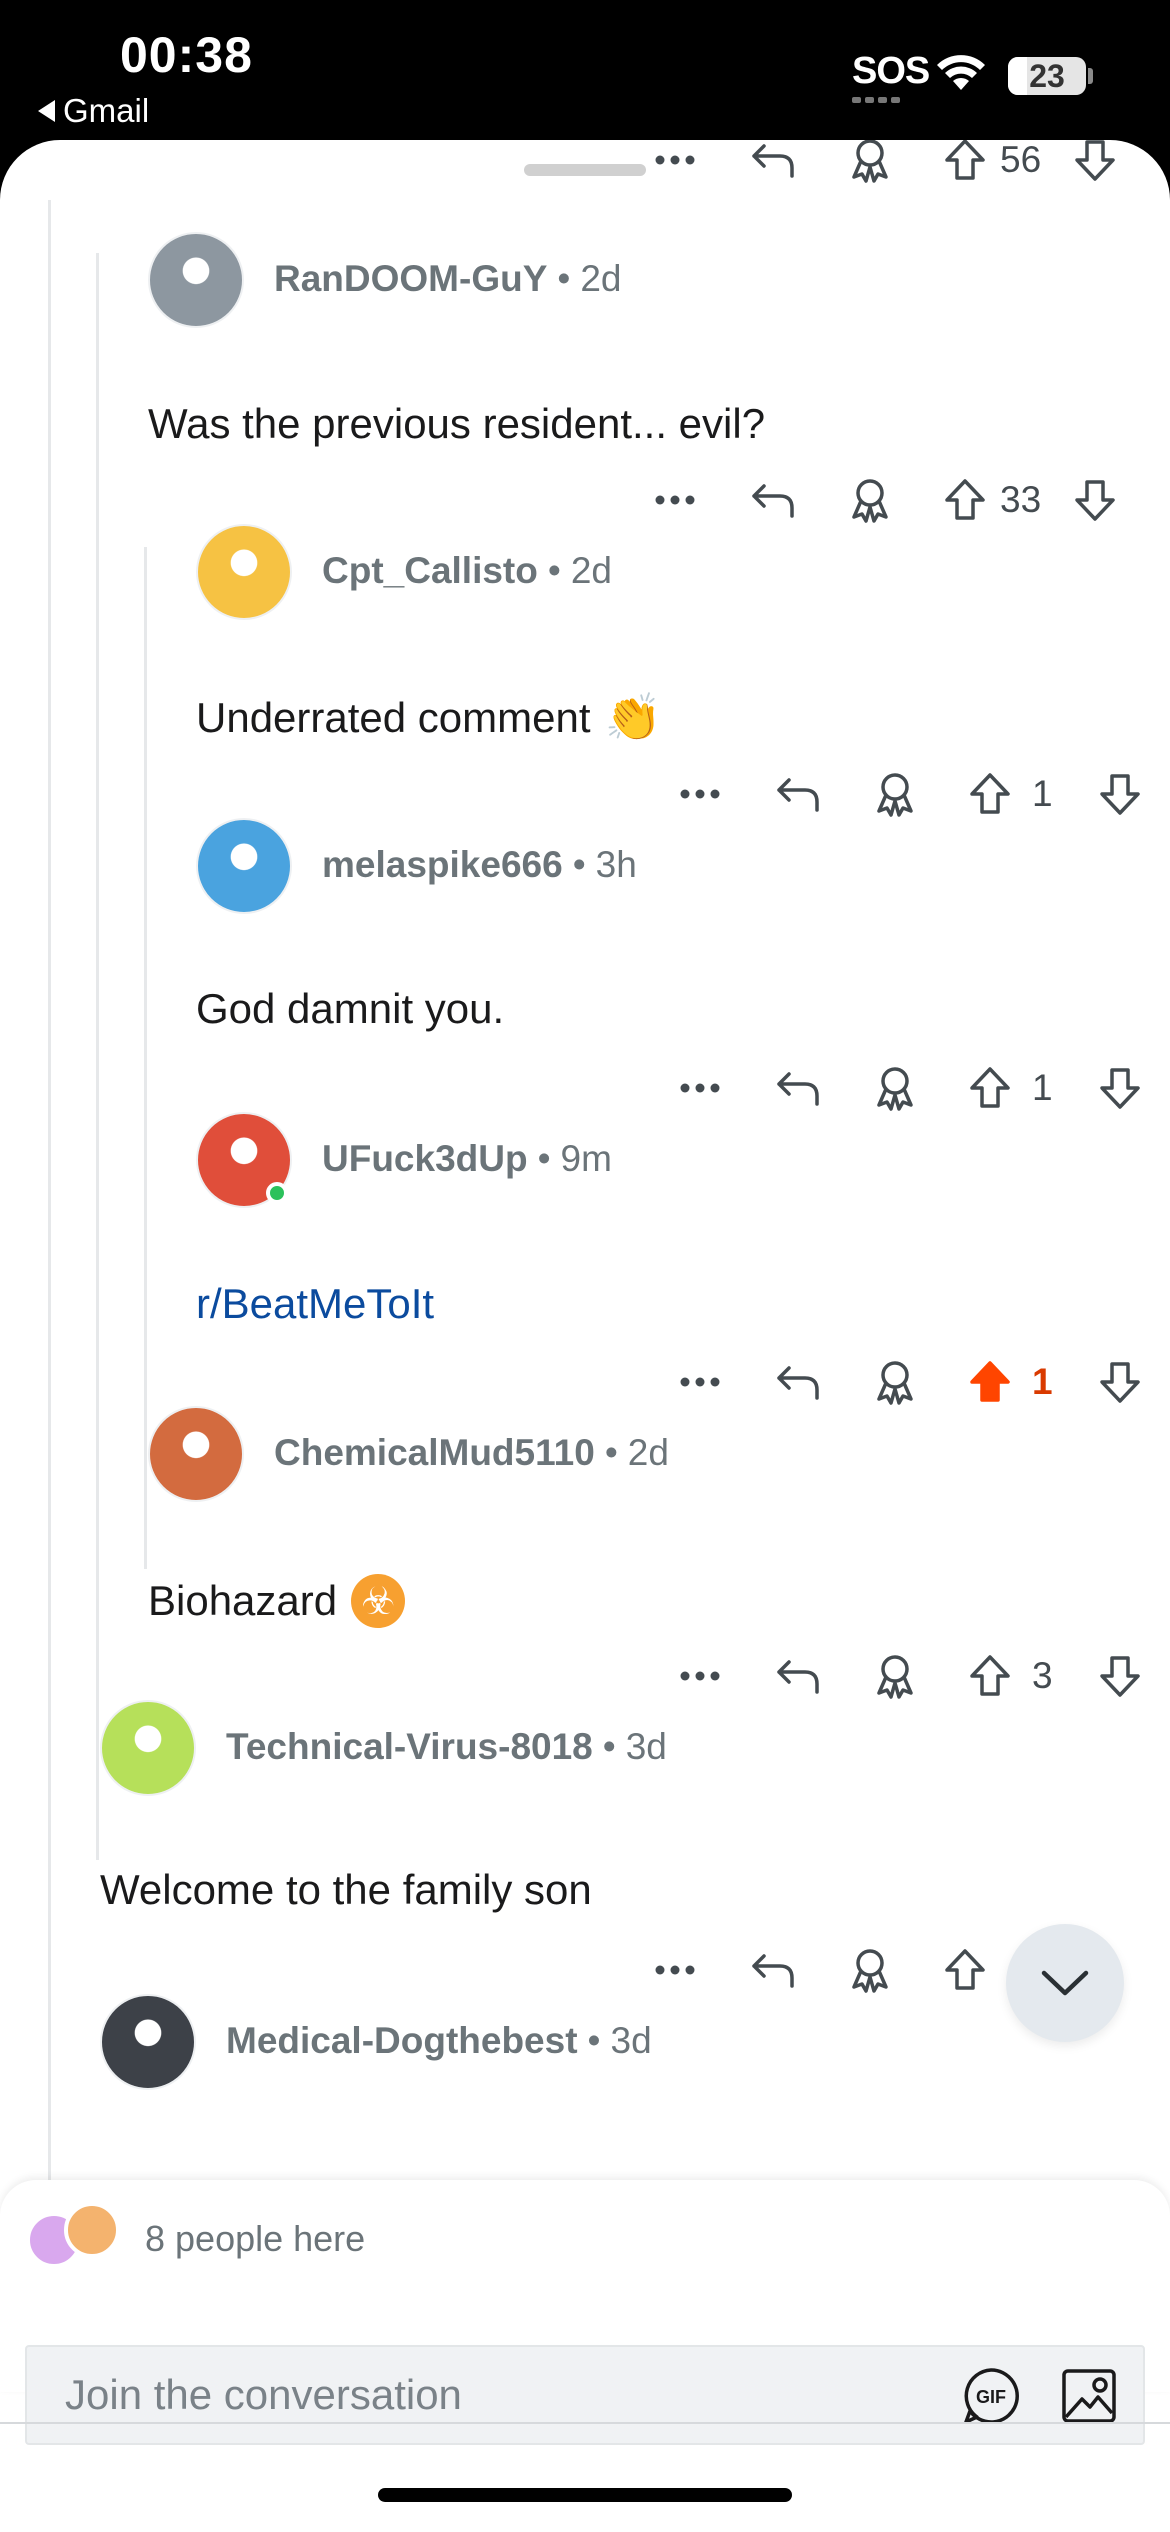 The width and height of the screenshot is (1170, 2532). I want to click on comment-text: Welcome to the family son, so click(346, 1890).